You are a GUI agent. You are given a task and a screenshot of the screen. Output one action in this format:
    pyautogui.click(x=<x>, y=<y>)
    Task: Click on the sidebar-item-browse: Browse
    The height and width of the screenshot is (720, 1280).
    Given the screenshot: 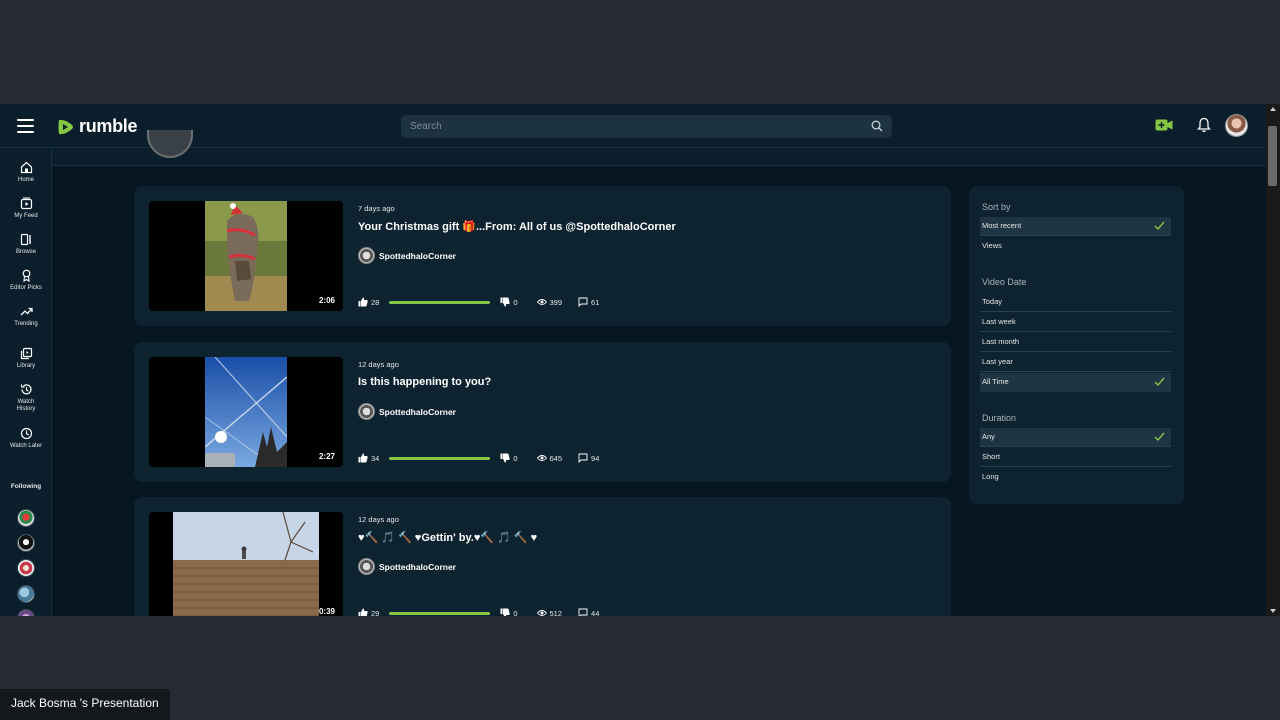 What is the action you would take?
    pyautogui.click(x=26, y=244)
    